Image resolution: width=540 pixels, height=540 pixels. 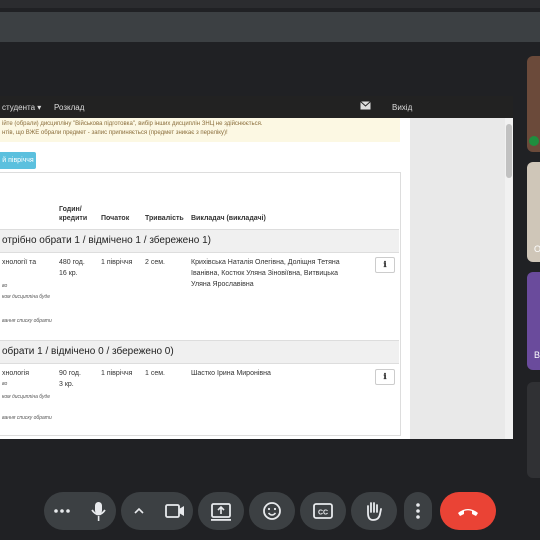 I want to click on nav-logout: Вихід, so click(x=402, y=107).